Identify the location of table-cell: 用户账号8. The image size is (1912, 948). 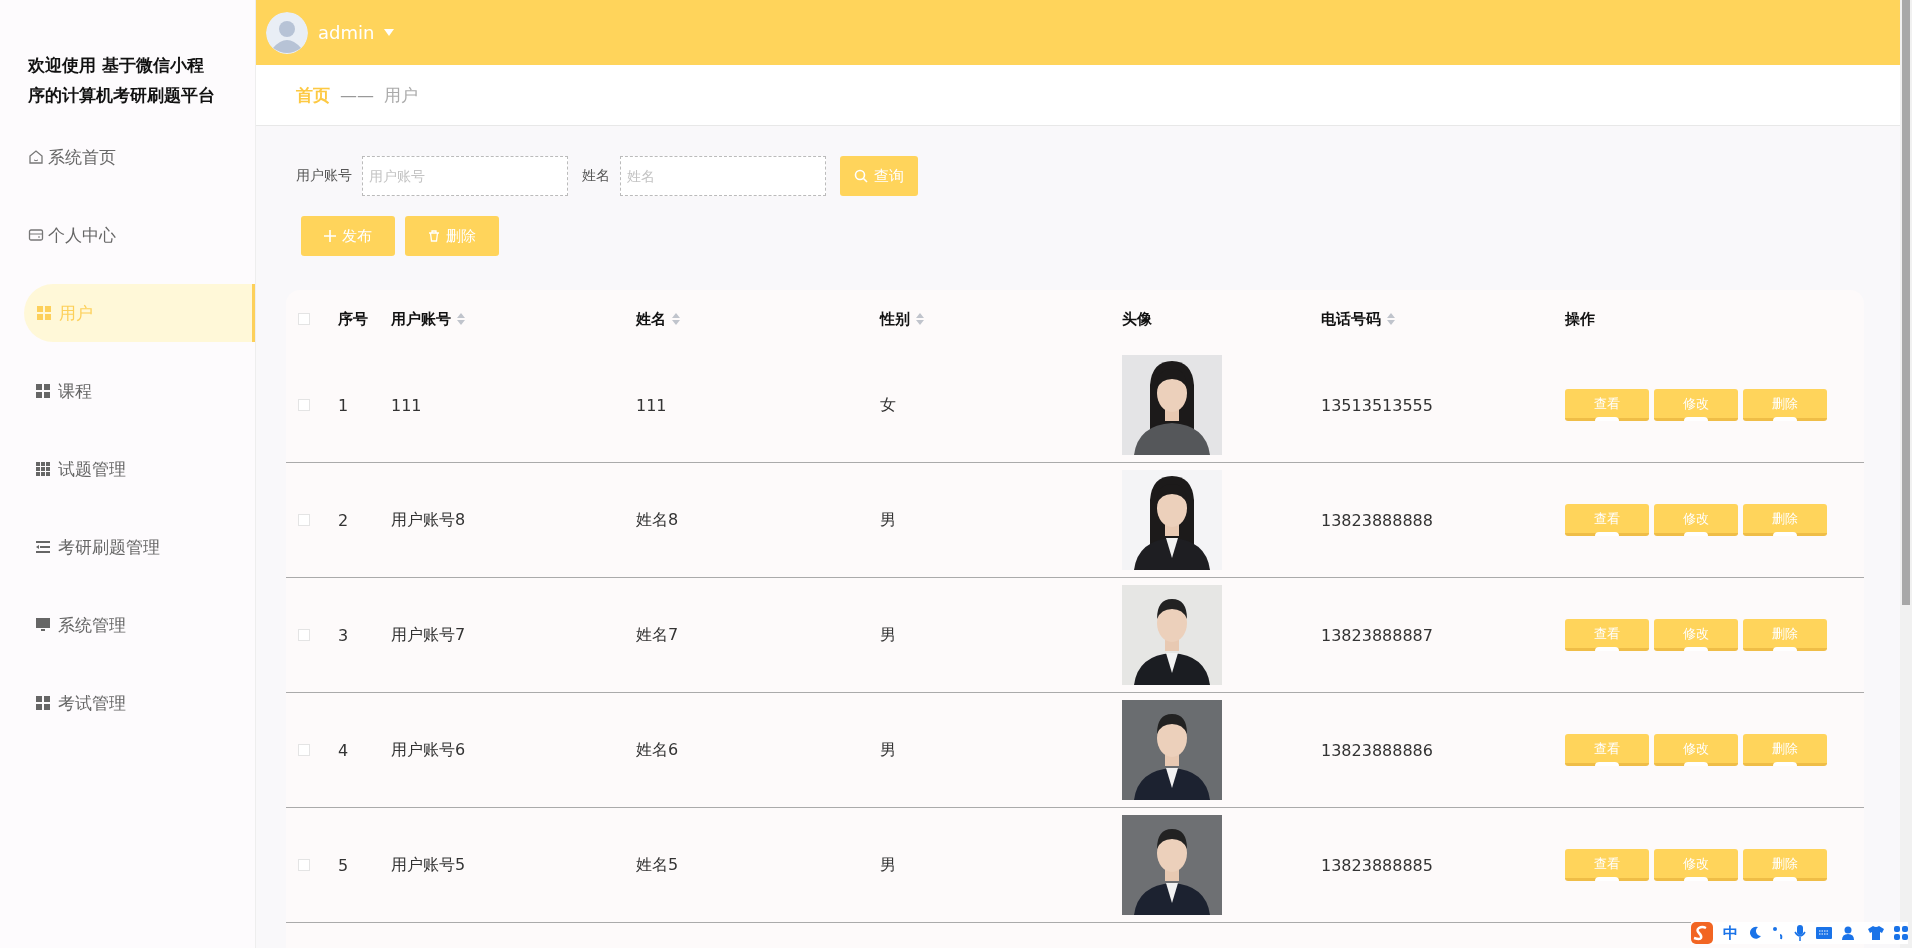
(428, 520).